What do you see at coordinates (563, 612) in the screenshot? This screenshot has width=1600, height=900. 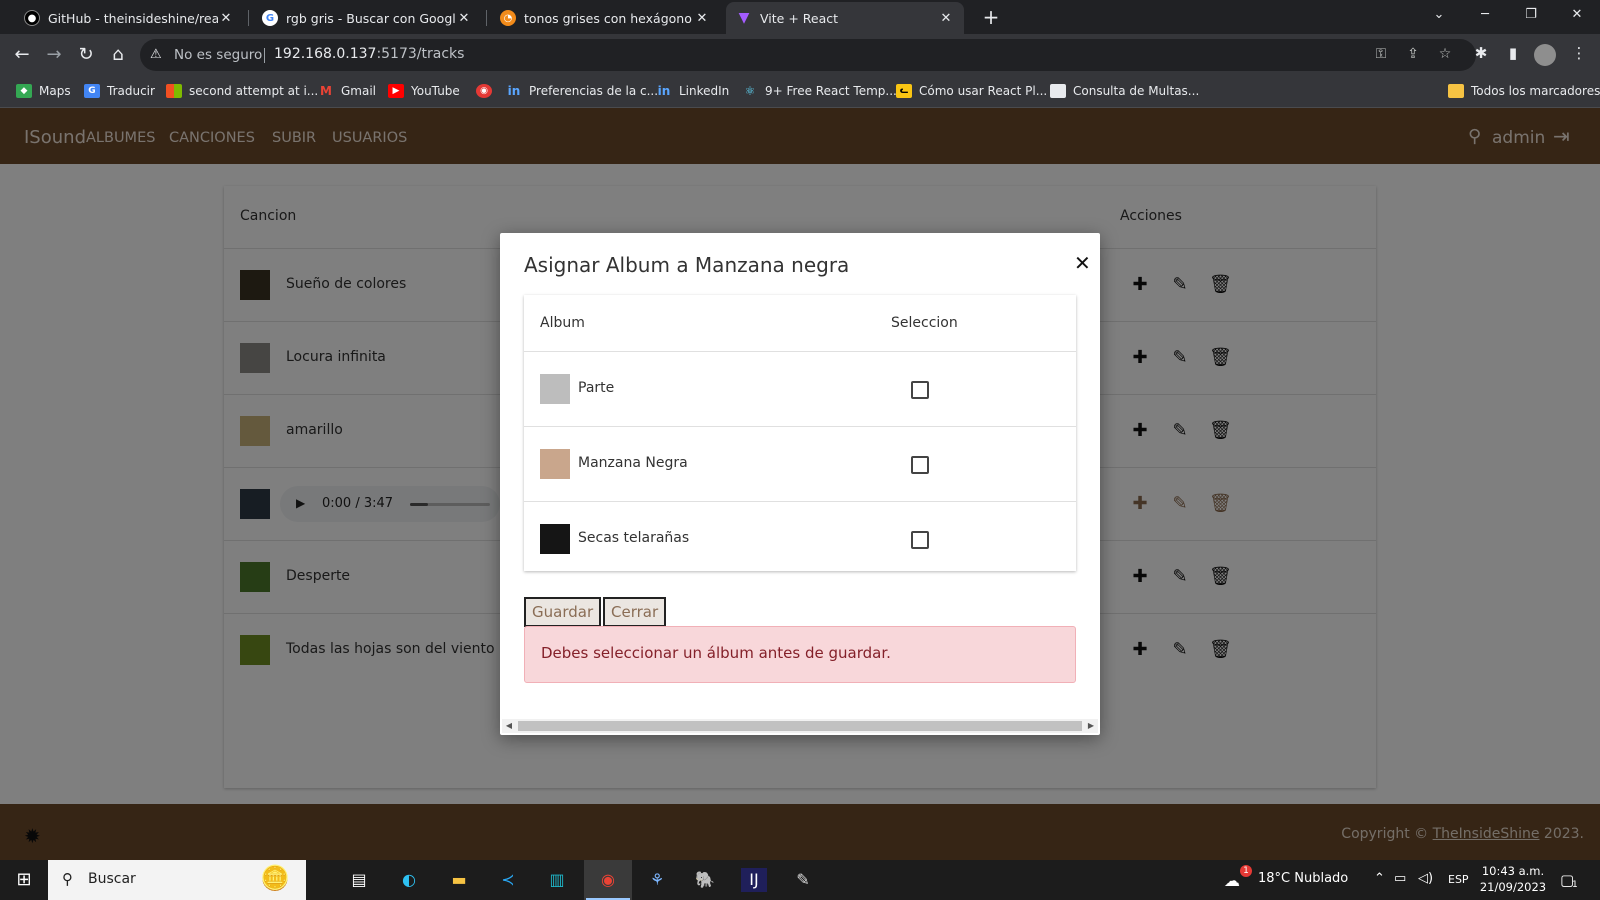 I see `save-button: Guardar` at bounding box center [563, 612].